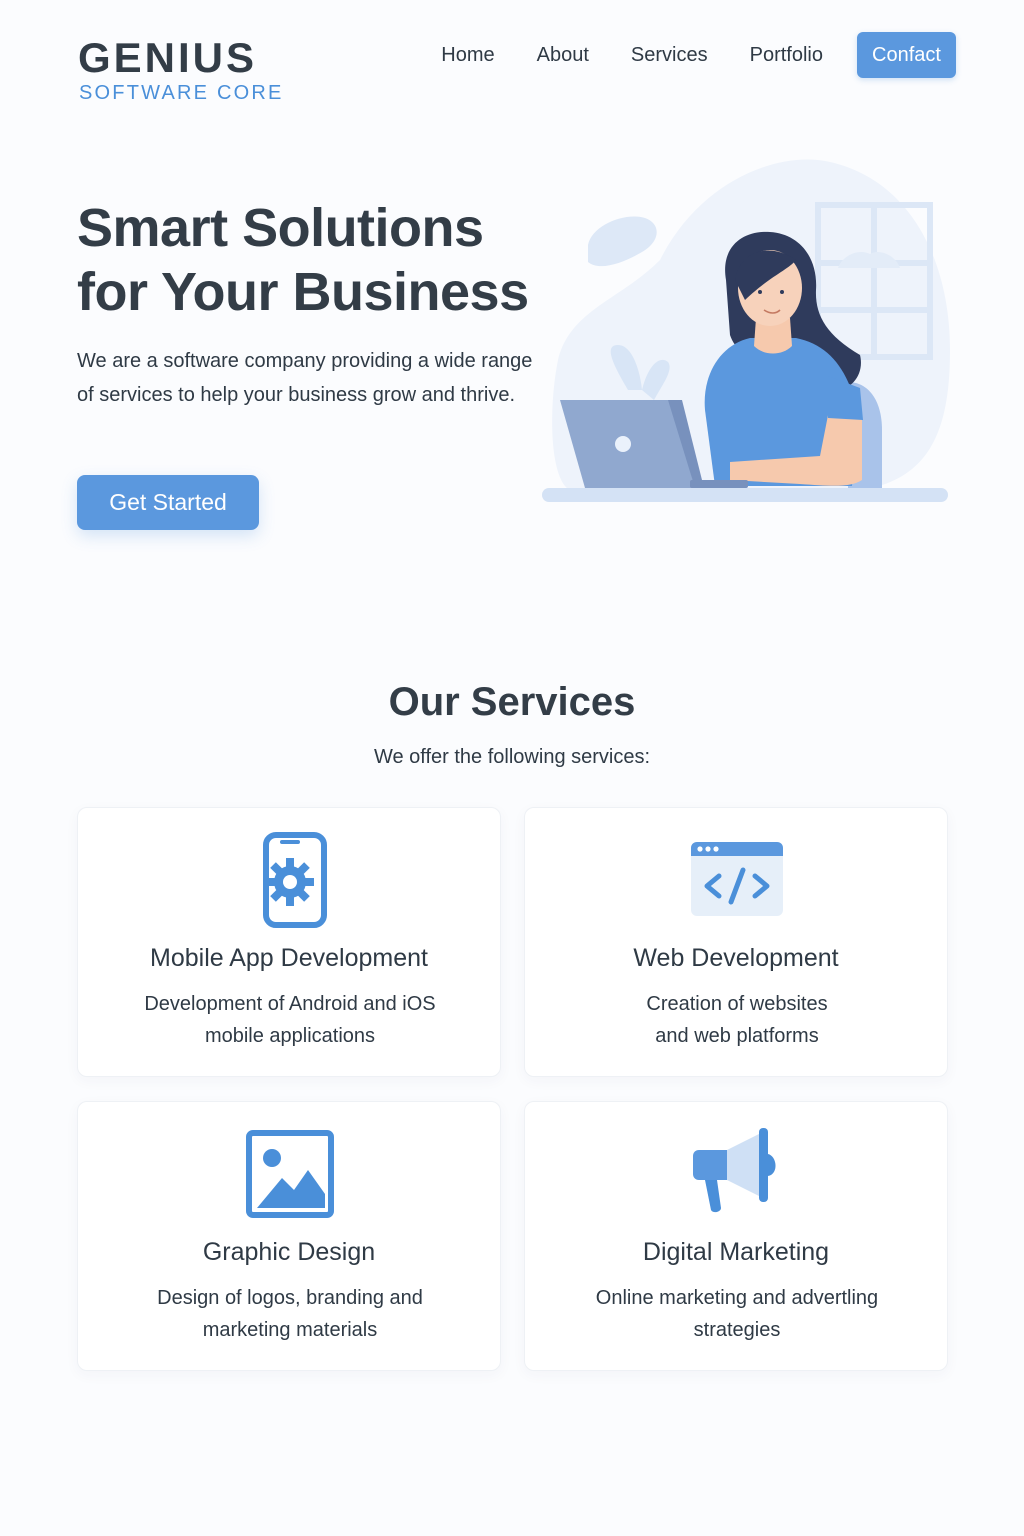  Describe the element at coordinates (303, 292) in the screenshot. I see `hero-title-line-2: for Your Business` at that location.